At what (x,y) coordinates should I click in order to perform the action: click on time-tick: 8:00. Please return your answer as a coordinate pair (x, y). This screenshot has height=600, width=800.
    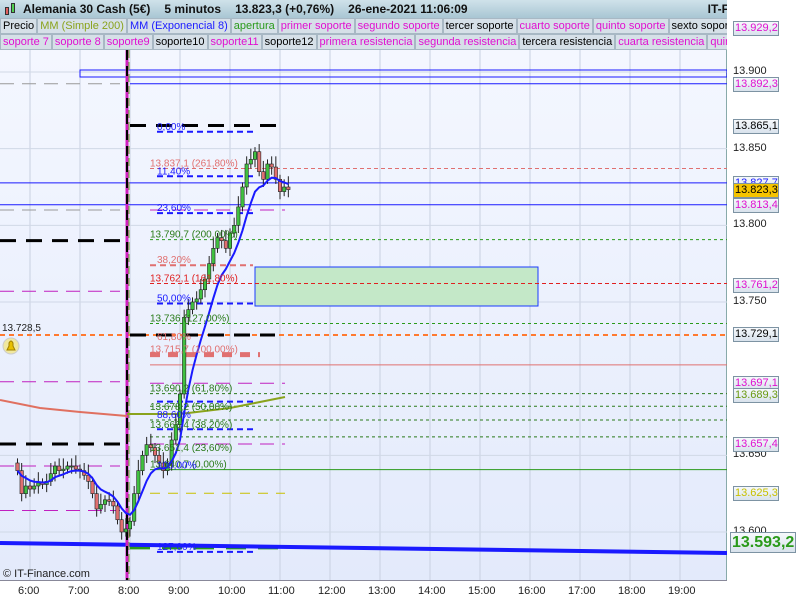
    Looking at the image, I should click on (129, 591).